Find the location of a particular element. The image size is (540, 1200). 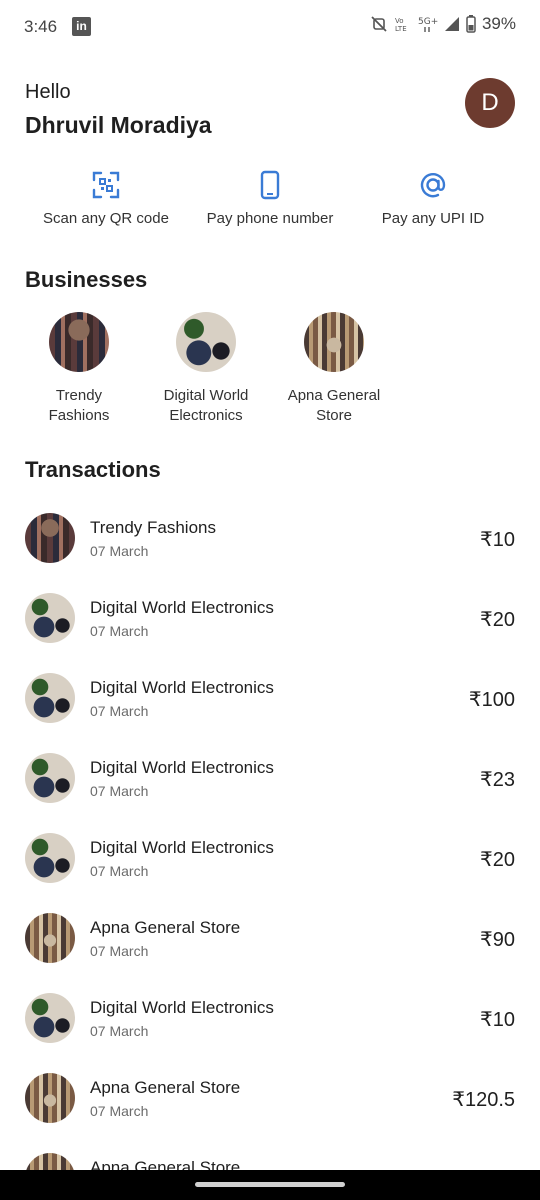

business-label: Apna General Store is located at coordinates (334, 405).